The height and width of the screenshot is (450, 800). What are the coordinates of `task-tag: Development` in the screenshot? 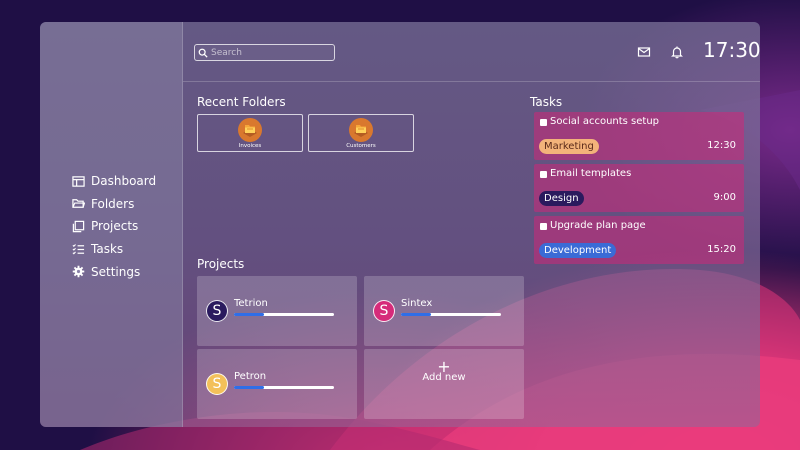 It's located at (578, 250).